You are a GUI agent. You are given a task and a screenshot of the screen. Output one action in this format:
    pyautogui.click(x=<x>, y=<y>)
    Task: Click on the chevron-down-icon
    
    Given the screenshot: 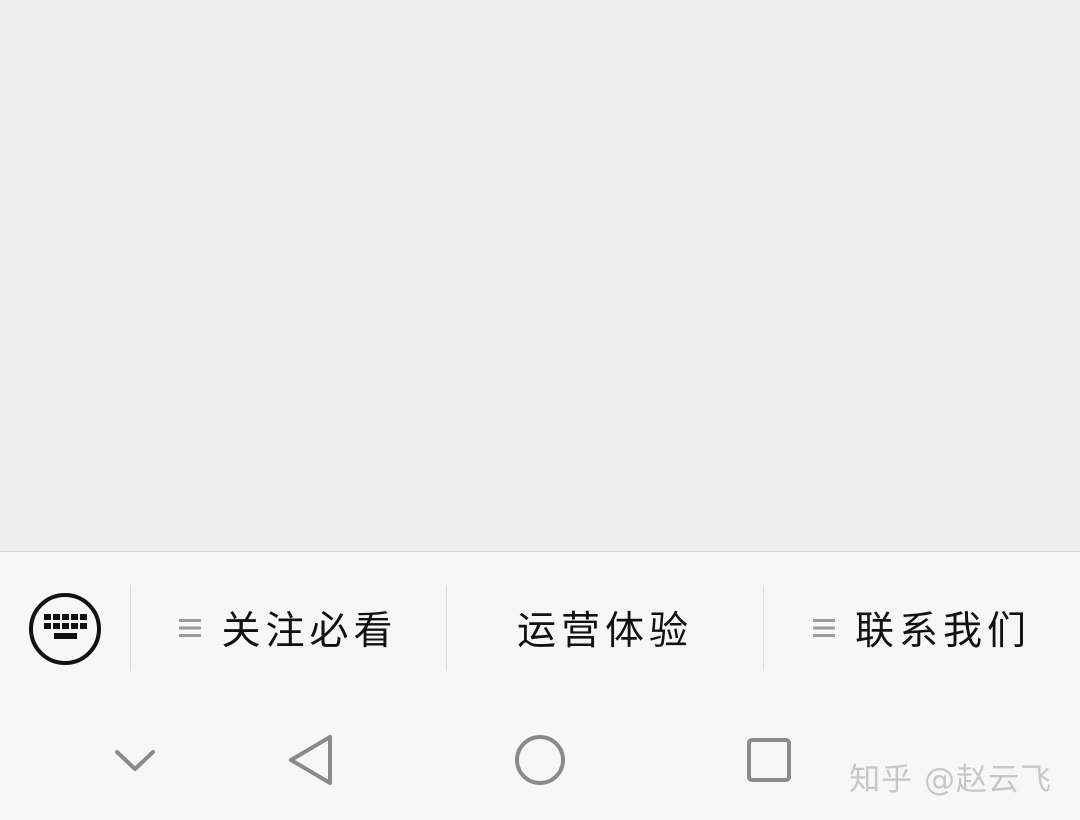 What is the action you would take?
    pyautogui.click(x=135, y=760)
    